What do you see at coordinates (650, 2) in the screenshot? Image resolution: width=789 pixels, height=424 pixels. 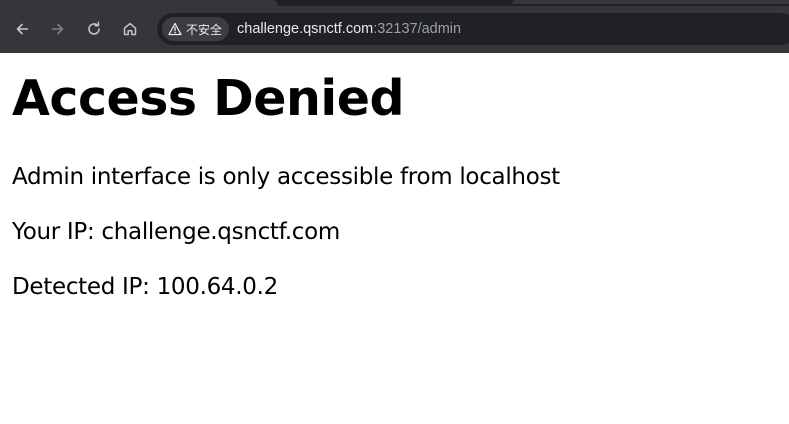 I see `other-tab-edge` at bounding box center [650, 2].